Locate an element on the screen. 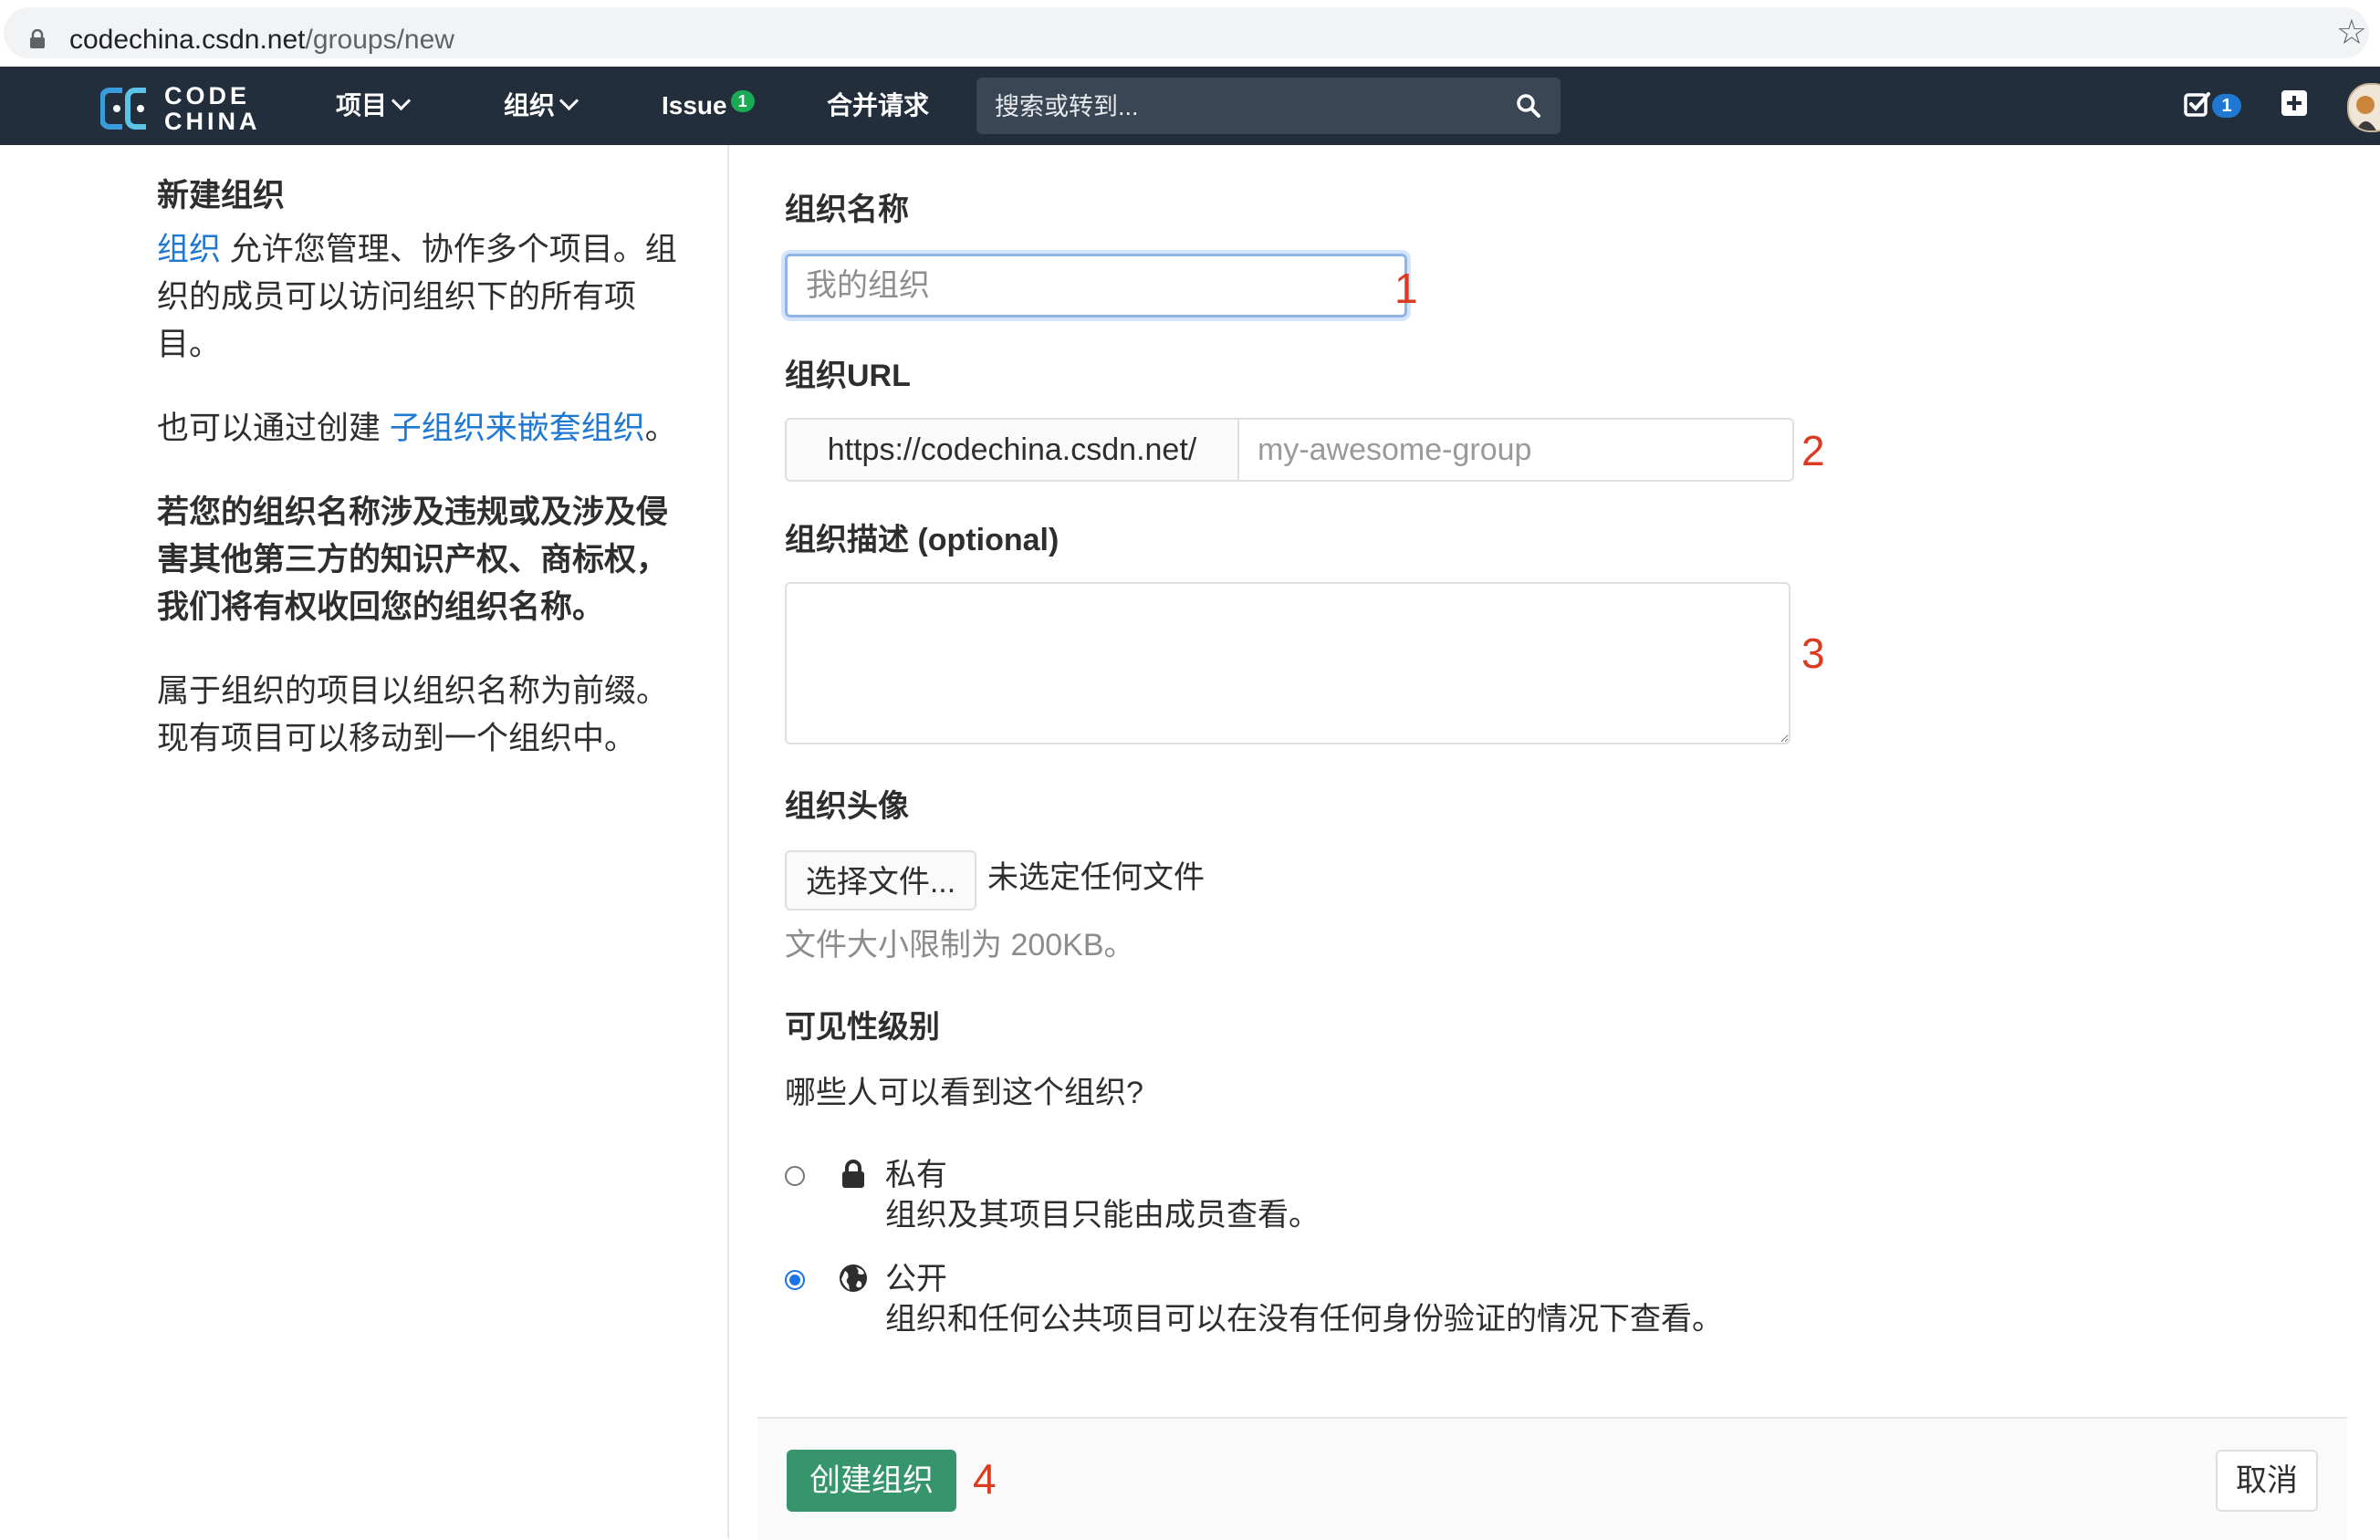 The image size is (2380, 1540). top-navbar: CODE CHINA 项目 组织 Issue1 合并请求 1 is located at coordinates (1190, 106).